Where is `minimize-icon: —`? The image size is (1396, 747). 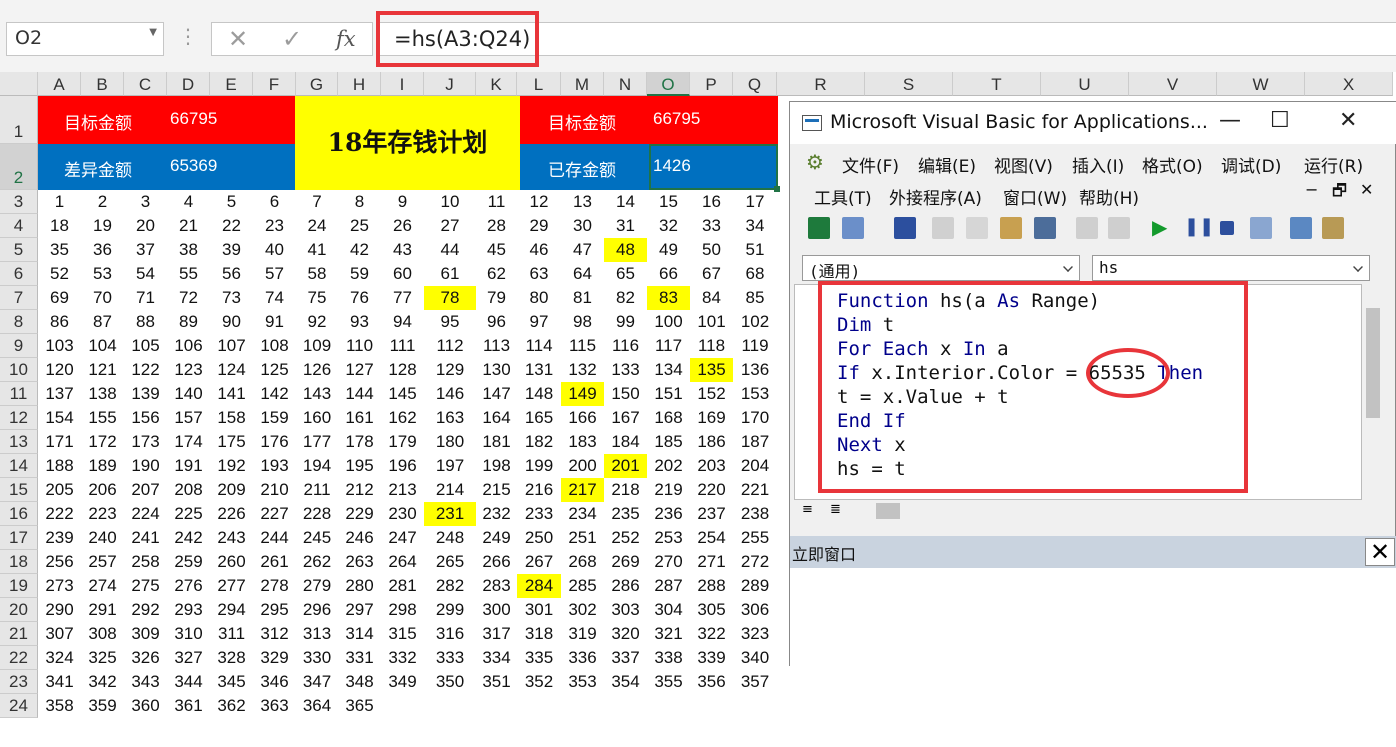 minimize-icon: — is located at coordinates (1230, 120).